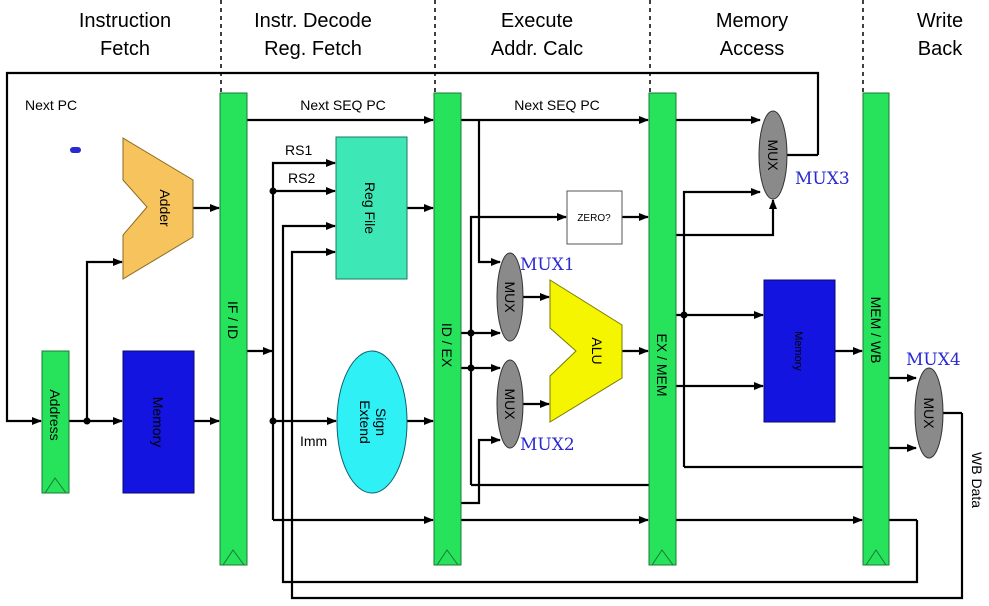 This screenshot has width=989, height=606. I want to click on if-id-register: IF / ID, so click(233, 329).